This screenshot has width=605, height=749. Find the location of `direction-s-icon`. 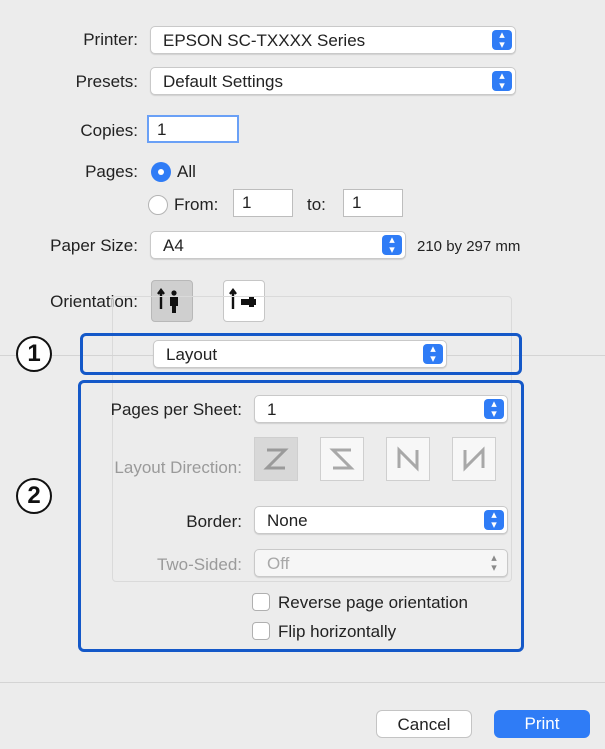

direction-s-icon is located at coordinates (342, 459).